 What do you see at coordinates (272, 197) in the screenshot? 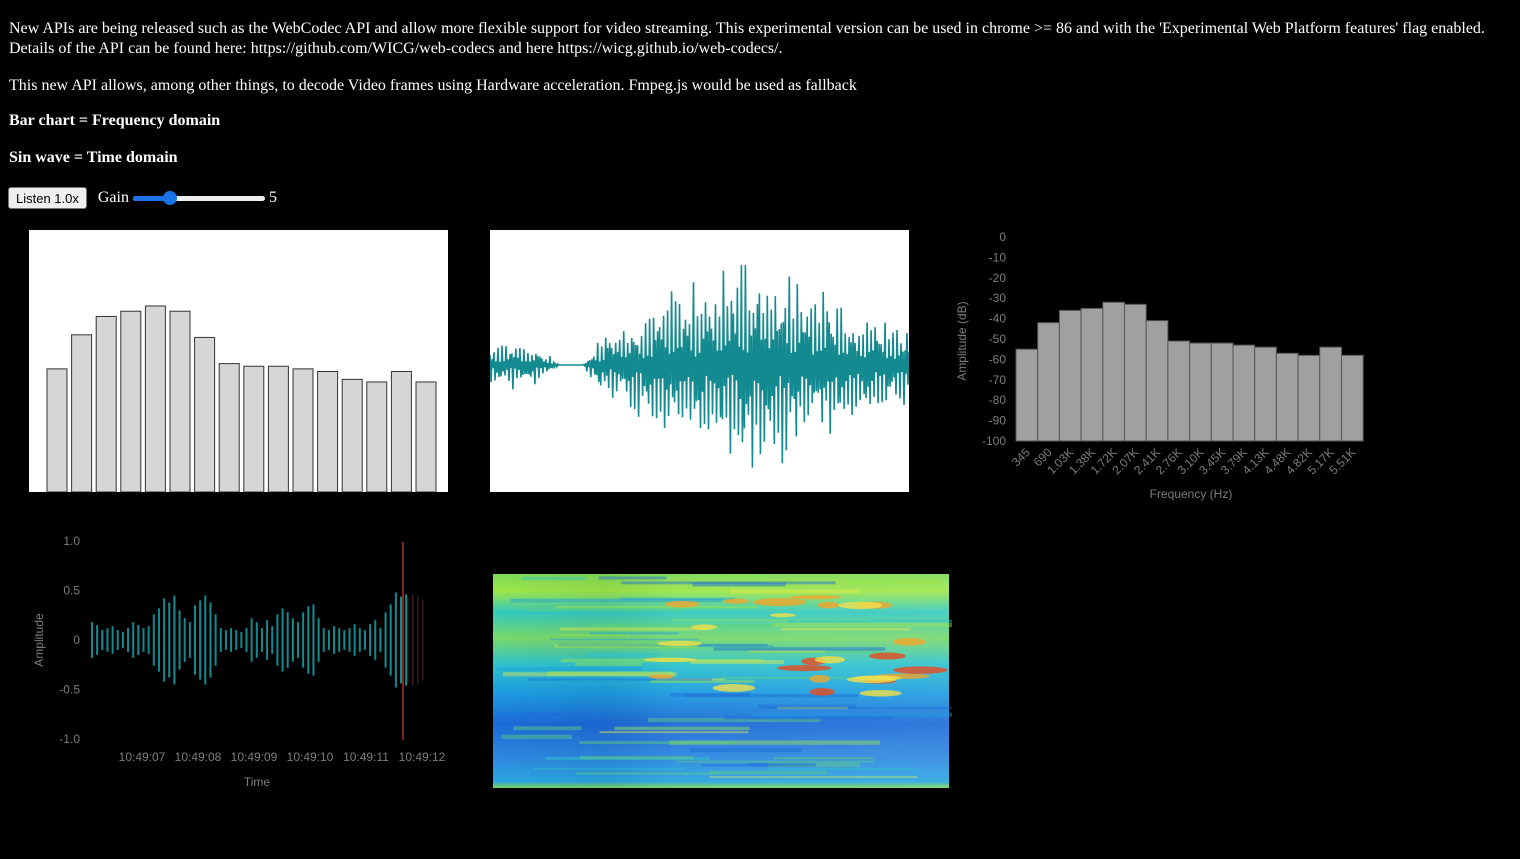
I see `gain-value: 5` at bounding box center [272, 197].